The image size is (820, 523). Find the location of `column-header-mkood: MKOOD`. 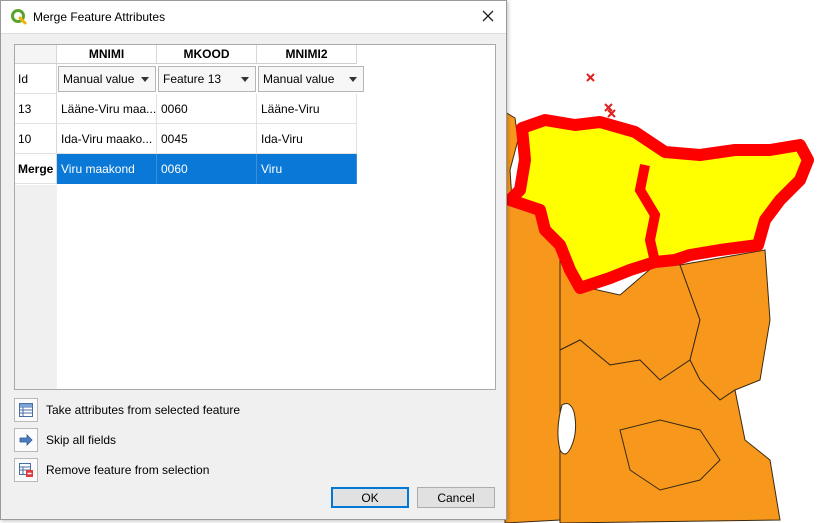

column-header-mkood: MKOOD is located at coordinates (207, 54).